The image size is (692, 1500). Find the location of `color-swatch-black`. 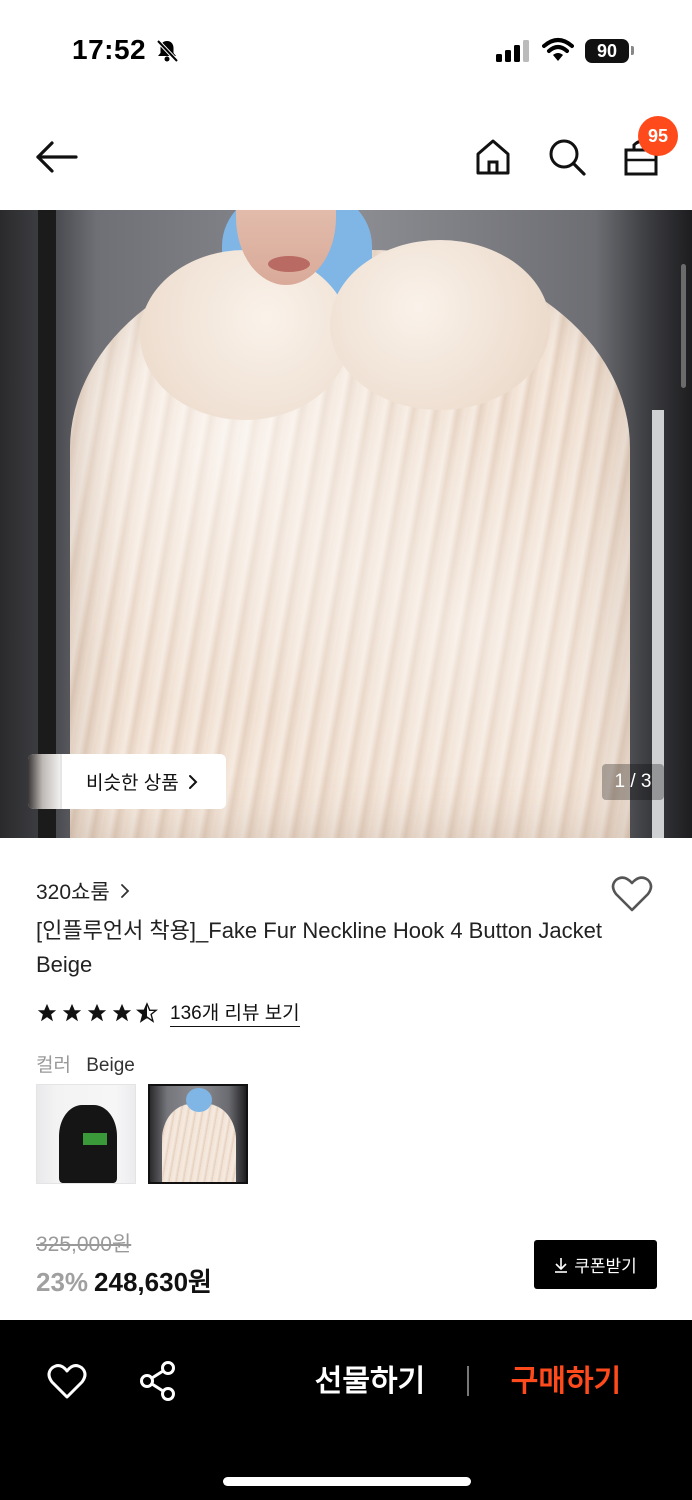

color-swatch-black is located at coordinates (86, 1134).